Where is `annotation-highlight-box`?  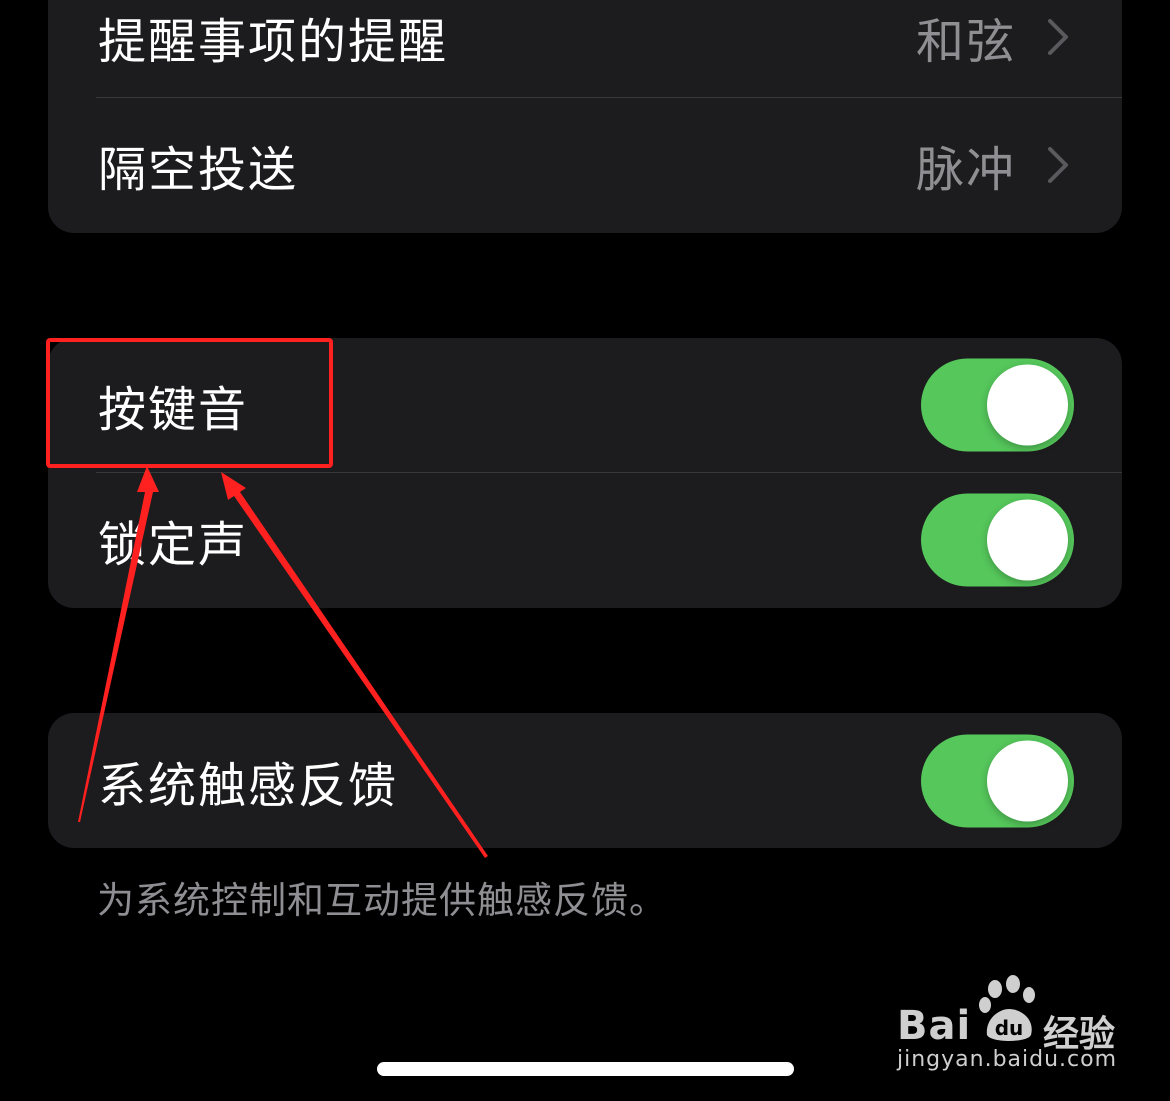
annotation-highlight-box is located at coordinates (189, 403).